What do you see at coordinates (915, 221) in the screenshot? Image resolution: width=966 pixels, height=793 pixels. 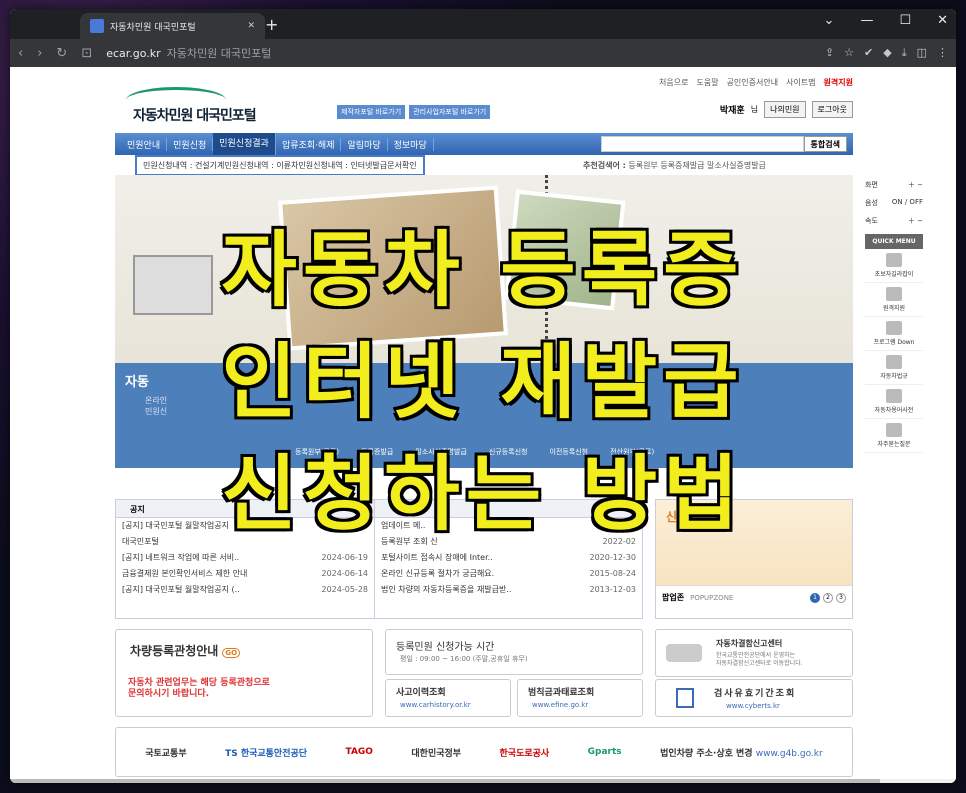 I see `speed-buttons: ＋ −` at bounding box center [915, 221].